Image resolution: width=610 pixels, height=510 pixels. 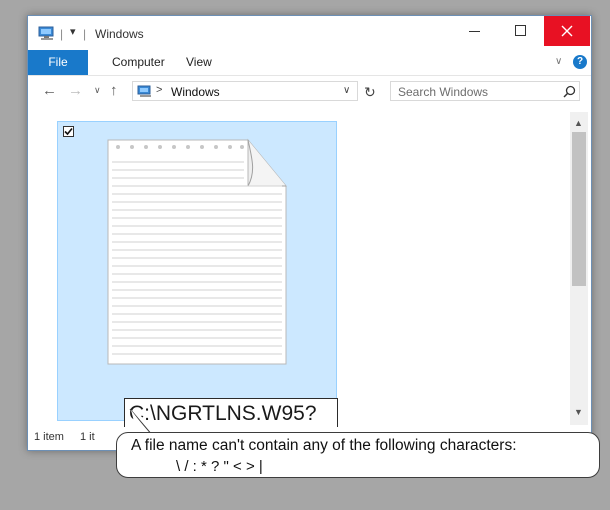 I want to click on search-input: Search Windows, so click(x=485, y=91).